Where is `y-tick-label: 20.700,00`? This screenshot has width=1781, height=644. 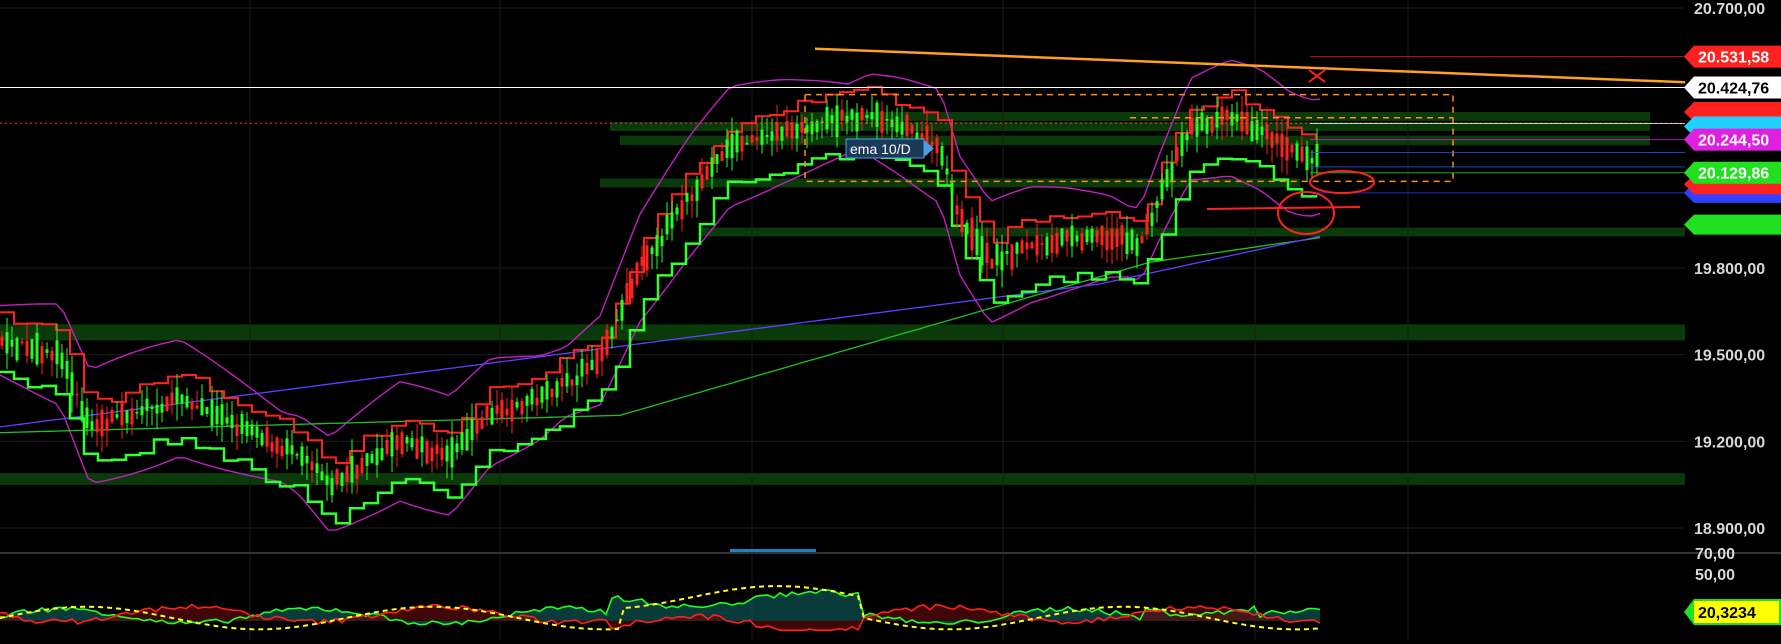
y-tick-label: 20.700,00 is located at coordinates (1729, 9).